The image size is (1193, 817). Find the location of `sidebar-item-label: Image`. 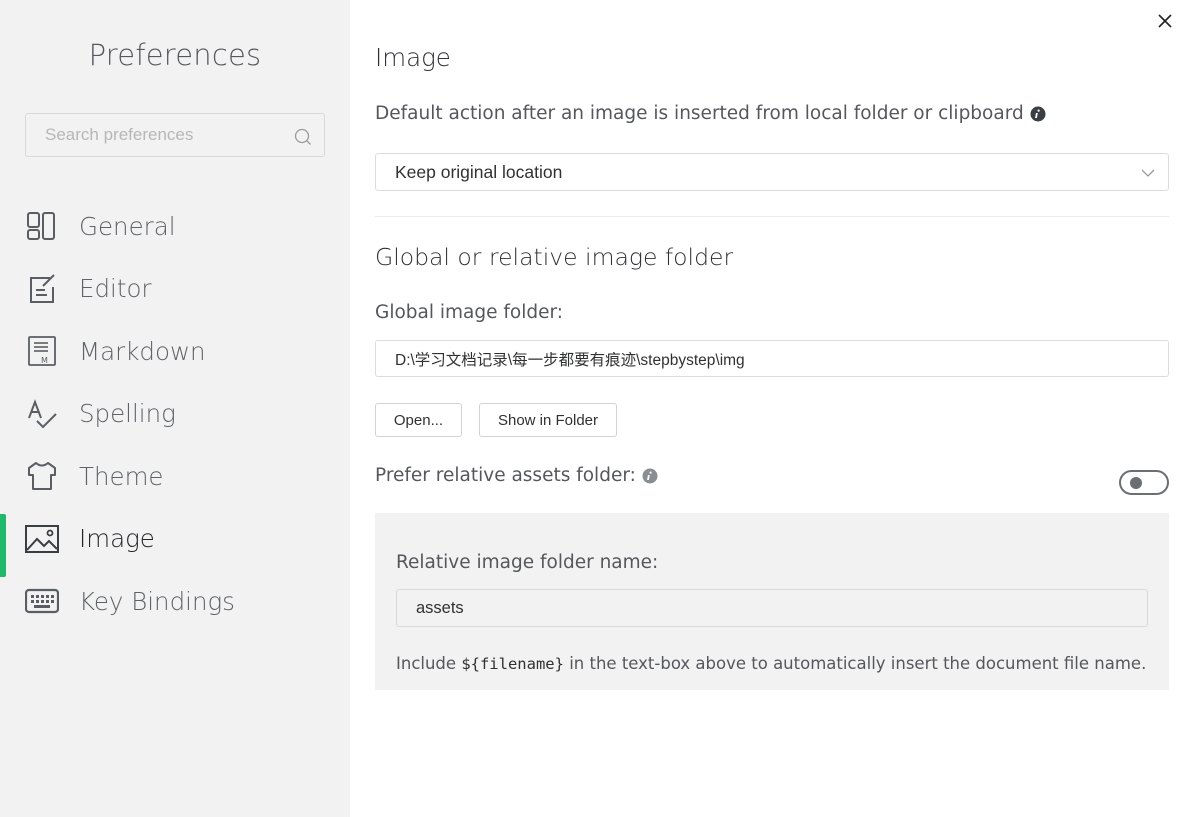

sidebar-item-label: Image is located at coordinates (117, 539).